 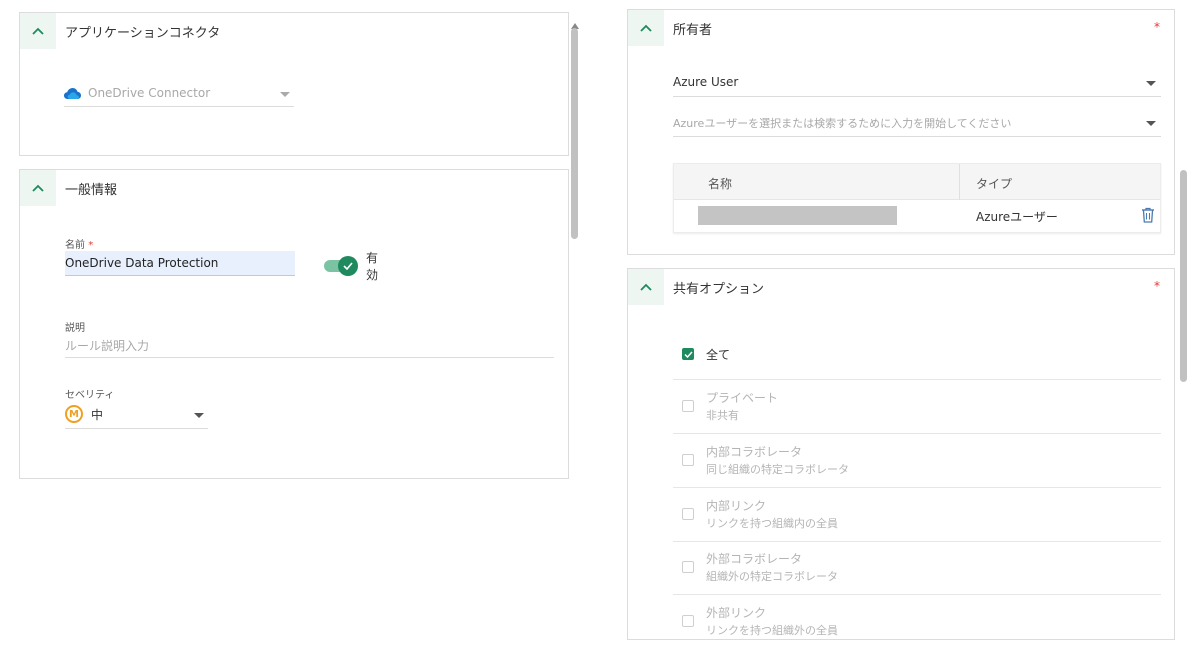 I want to click on option-internal-collaborator-title: 内部コラボレータ, so click(x=754, y=452).